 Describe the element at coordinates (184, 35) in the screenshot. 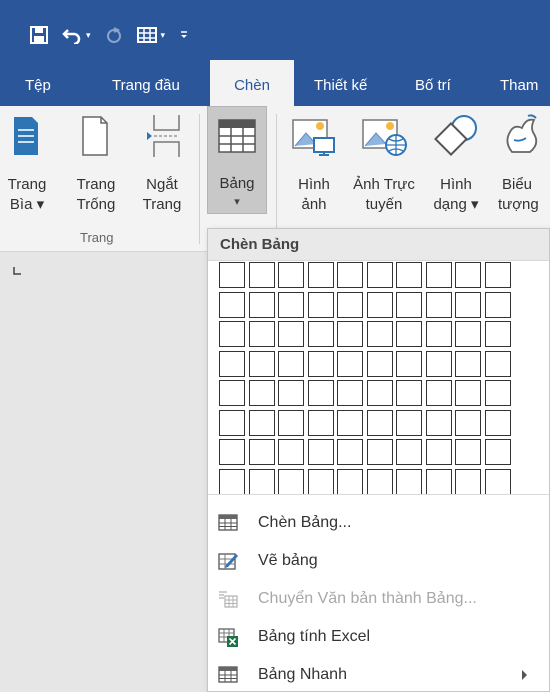

I see `customize-qat-icon` at that location.